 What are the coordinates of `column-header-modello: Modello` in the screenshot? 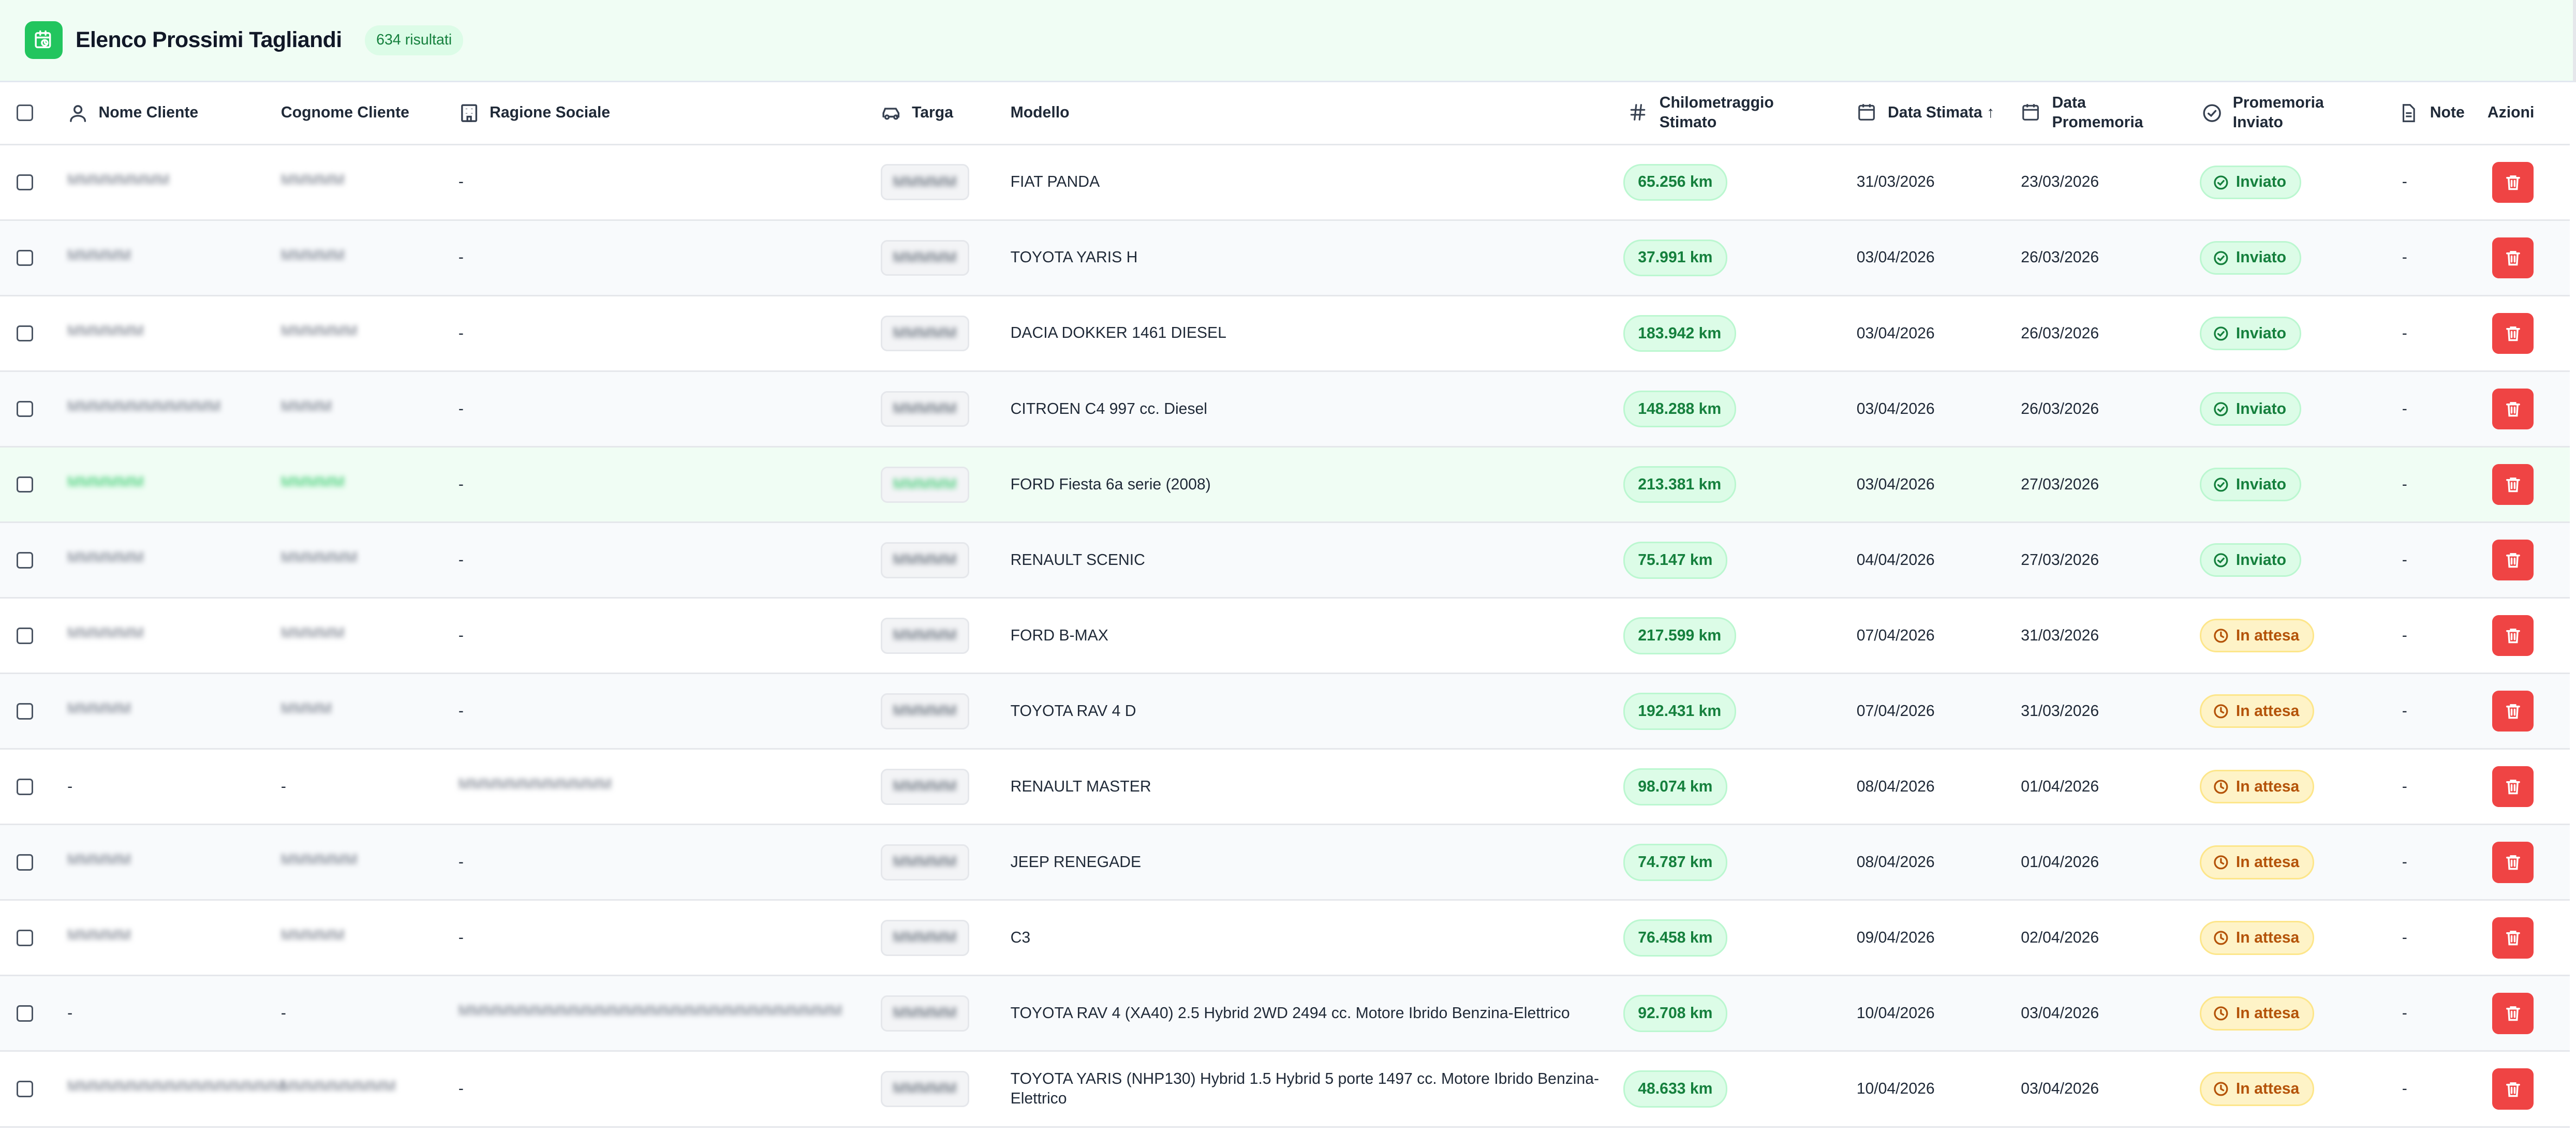 It's located at (1317, 113).